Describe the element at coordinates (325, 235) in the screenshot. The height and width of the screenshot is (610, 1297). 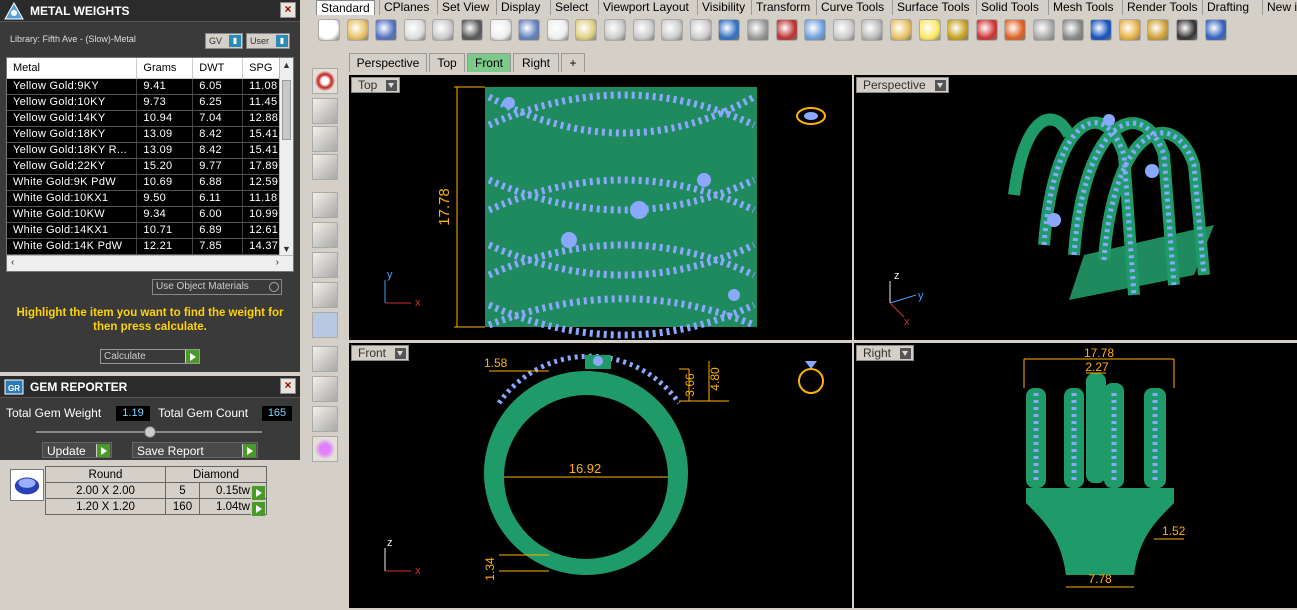
I see `box-top-icon` at that location.